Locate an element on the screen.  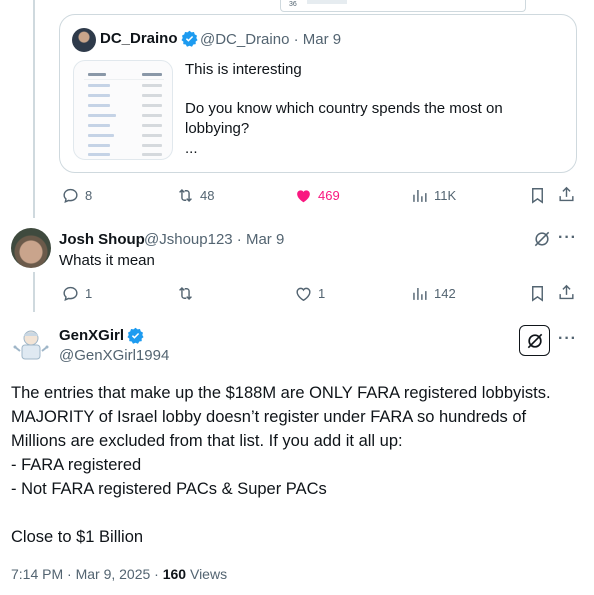
row-number: 36 is located at coordinates (293, 4).